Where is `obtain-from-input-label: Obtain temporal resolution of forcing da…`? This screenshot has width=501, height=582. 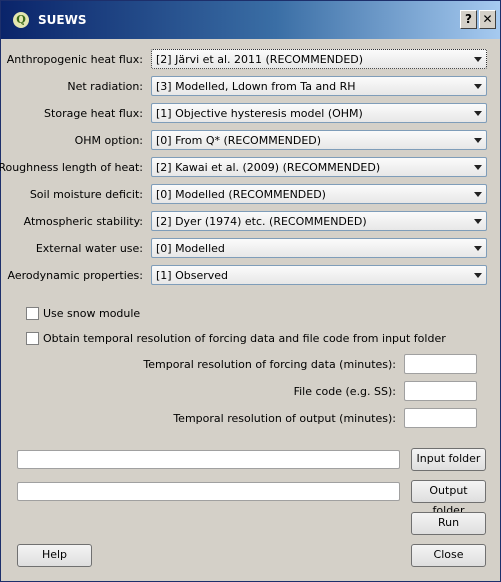 obtain-from-input-label: Obtain temporal resolution of forcing da… is located at coordinates (244, 338).